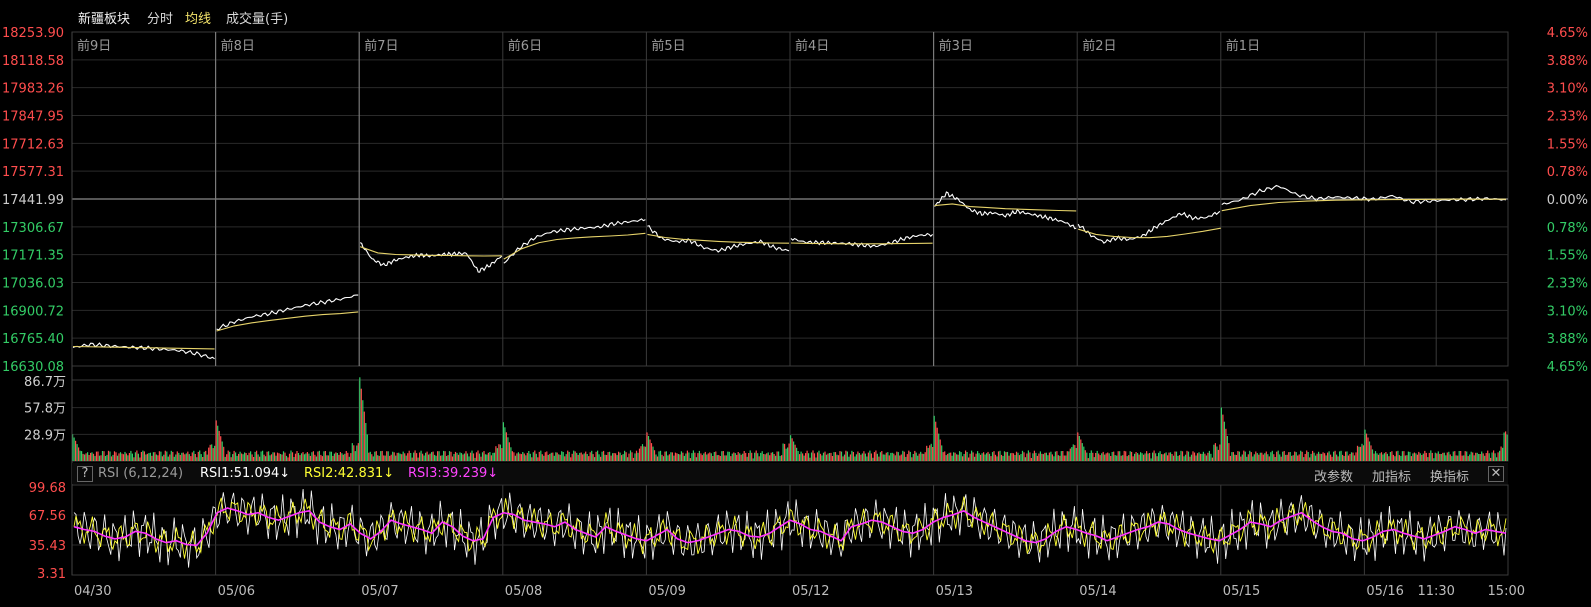  What do you see at coordinates (1391, 475) in the screenshot?
I see `add-indicator-button: 加指标` at bounding box center [1391, 475].